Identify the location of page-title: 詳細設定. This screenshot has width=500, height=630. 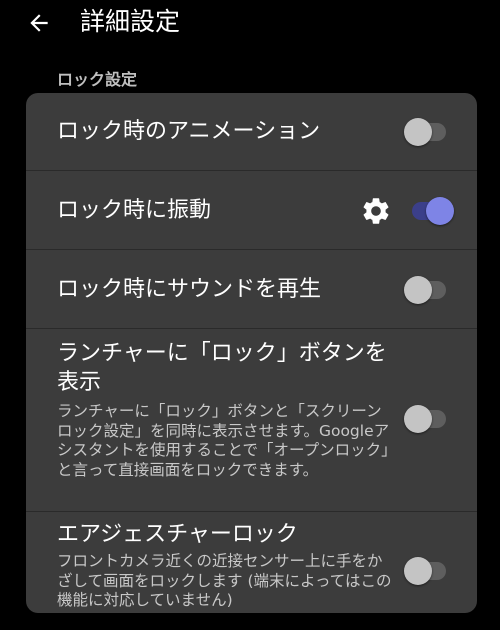
(130, 21).